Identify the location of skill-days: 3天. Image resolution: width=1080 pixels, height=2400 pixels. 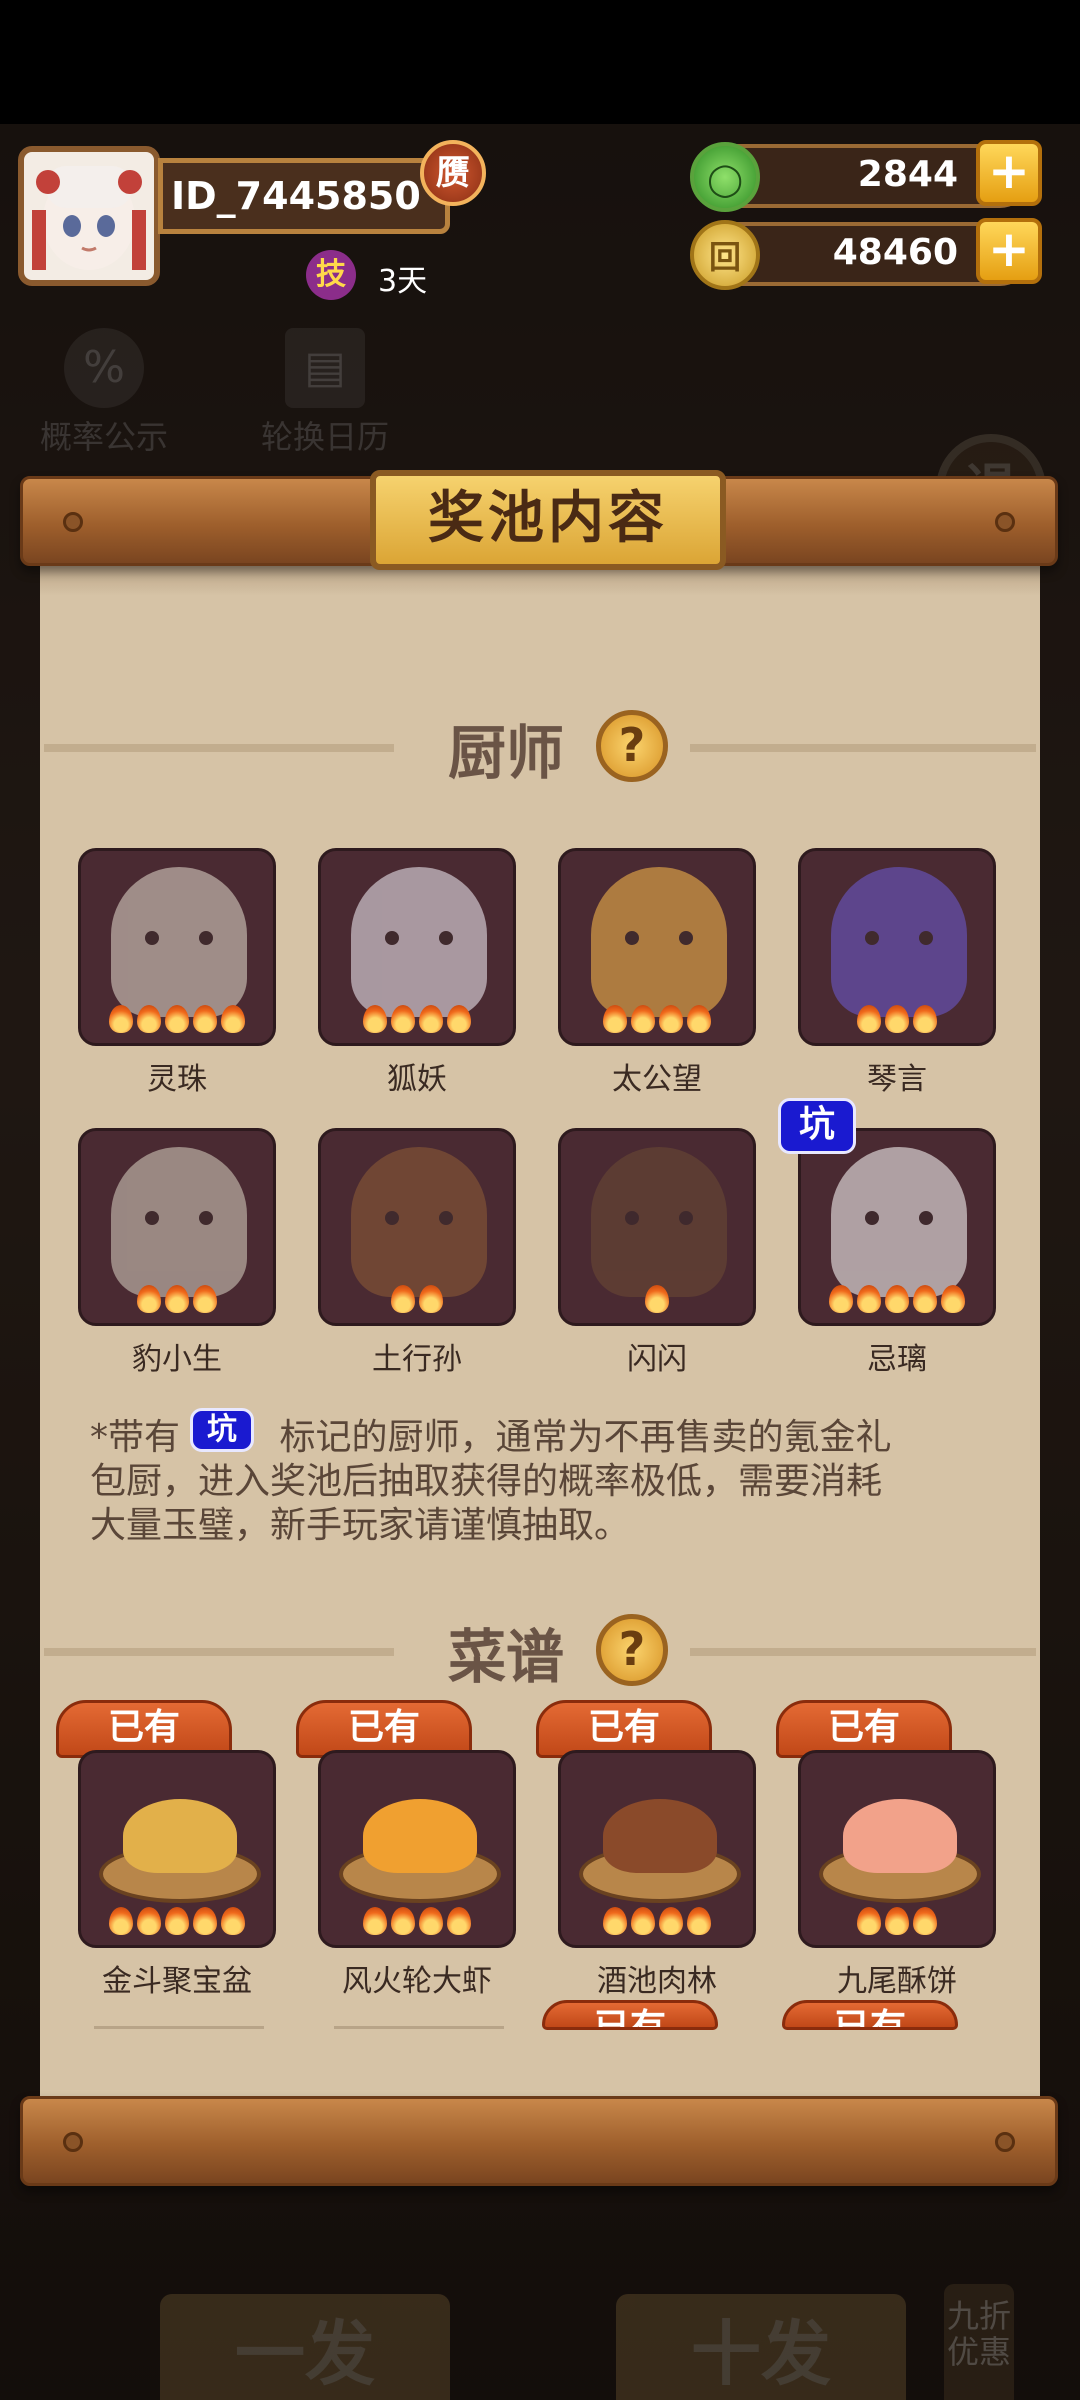
(403, 281).